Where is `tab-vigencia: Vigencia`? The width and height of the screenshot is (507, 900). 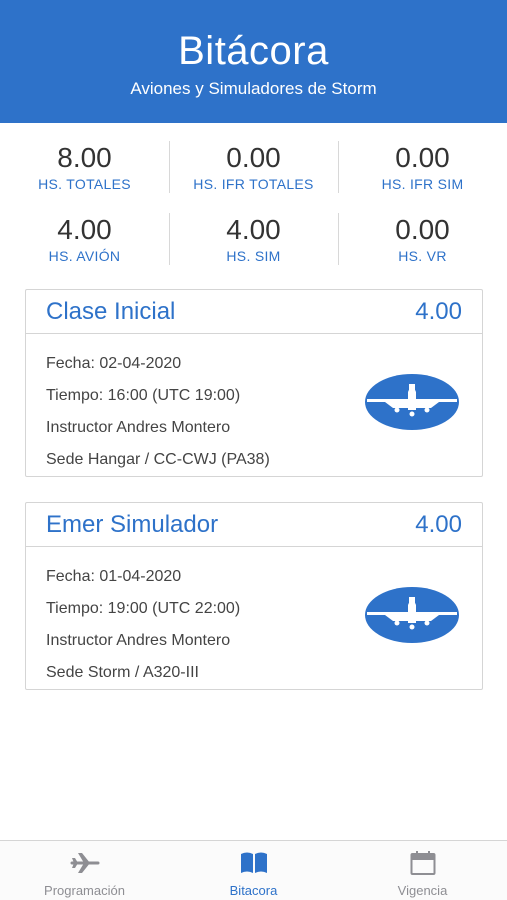
tab-vigencia: Vigencia is located at coordinates (422, 870).